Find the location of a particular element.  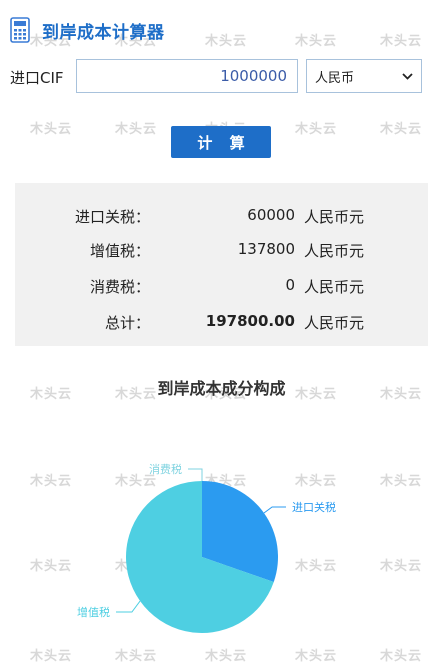

pie-slice-label: 增值税 is located at coordinates (93, 612).